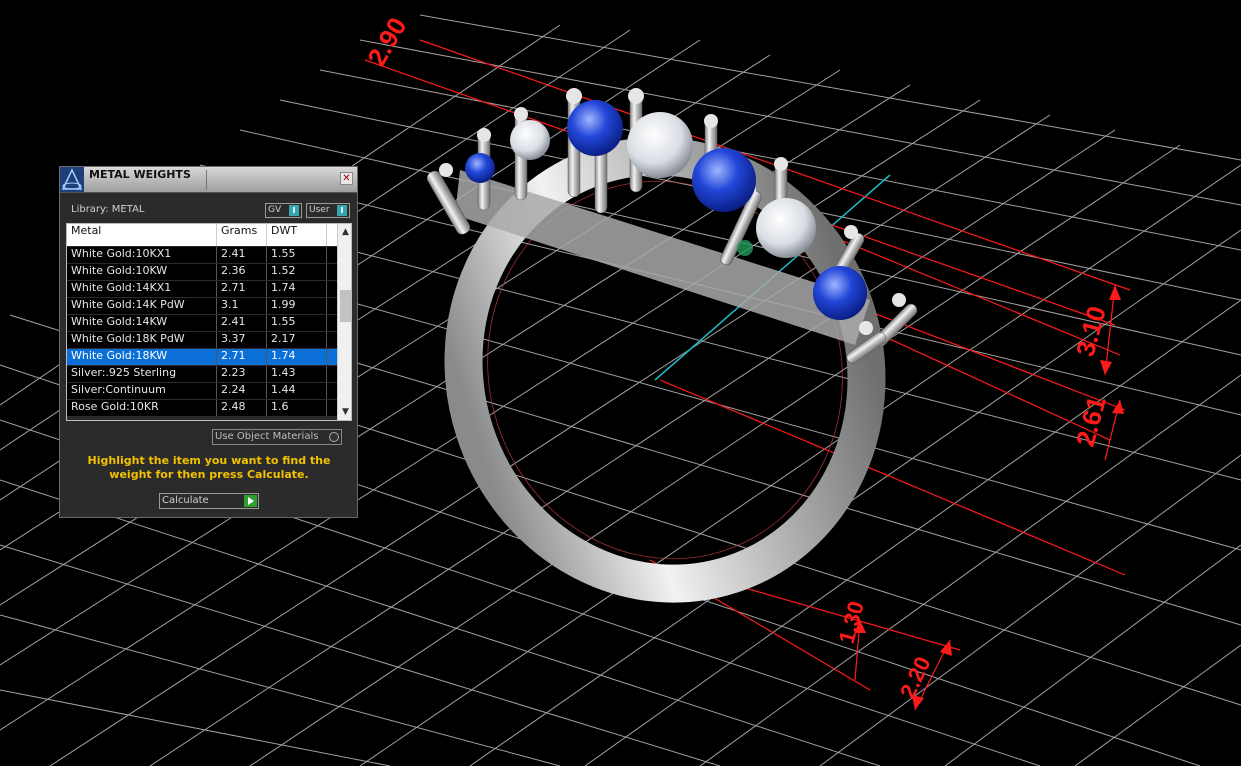 This screenshot has height=766, width=1241. What do you see at coordinates (345, 306) in the screenshot?
I see `scroll-thumb` at bounding box center [345, 306].